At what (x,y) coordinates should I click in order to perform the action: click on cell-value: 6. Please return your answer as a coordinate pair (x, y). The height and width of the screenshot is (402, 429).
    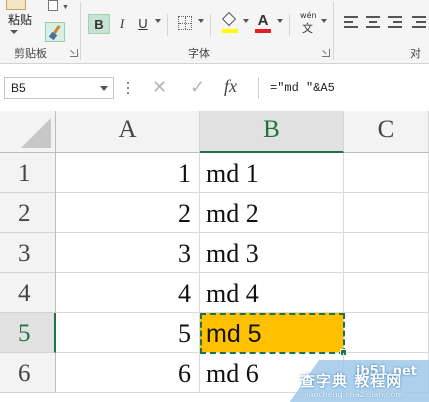
    Looking at the image, I should click on (184, 373).